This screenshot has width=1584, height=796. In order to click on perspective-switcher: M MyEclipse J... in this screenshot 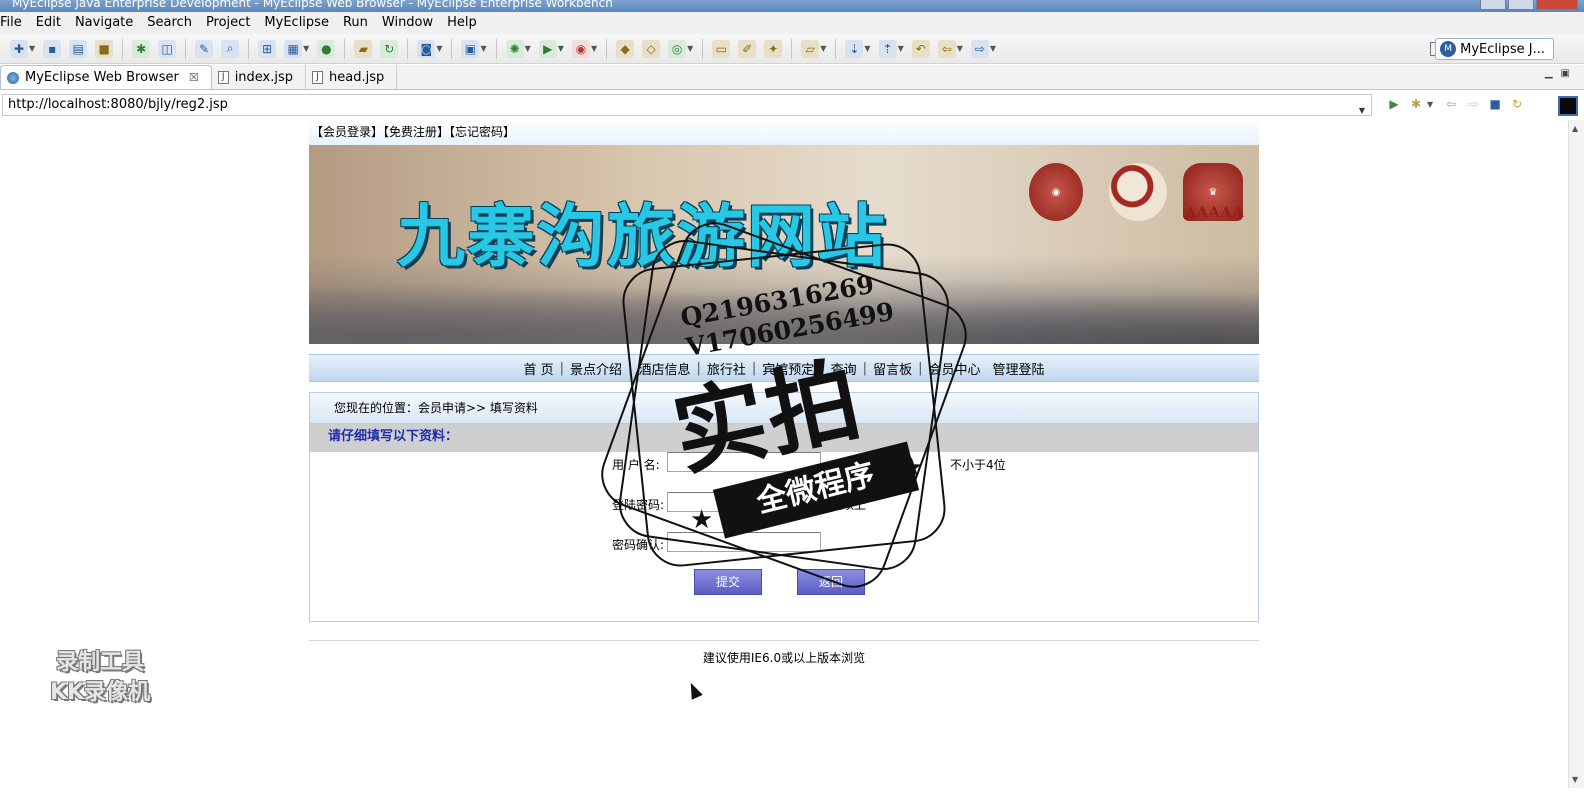, I will do `click(1494, 49)`.